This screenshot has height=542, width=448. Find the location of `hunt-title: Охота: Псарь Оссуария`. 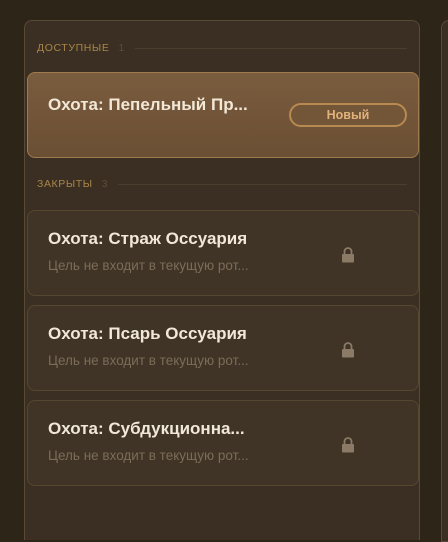

hunt-title: Охота: Псарь Оссуария is located at coordinates (147, 333).